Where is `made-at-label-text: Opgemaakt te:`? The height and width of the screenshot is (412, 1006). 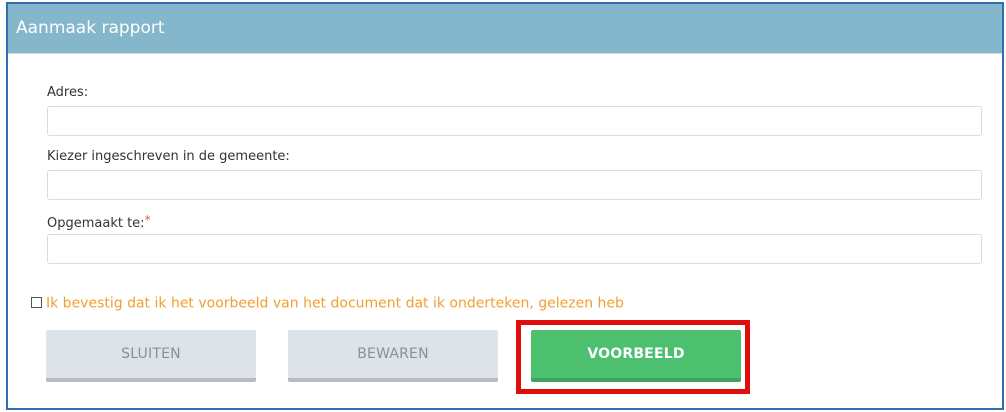 made-at-label-text: Opgemaakt te: is located at coordinates (96, 223).